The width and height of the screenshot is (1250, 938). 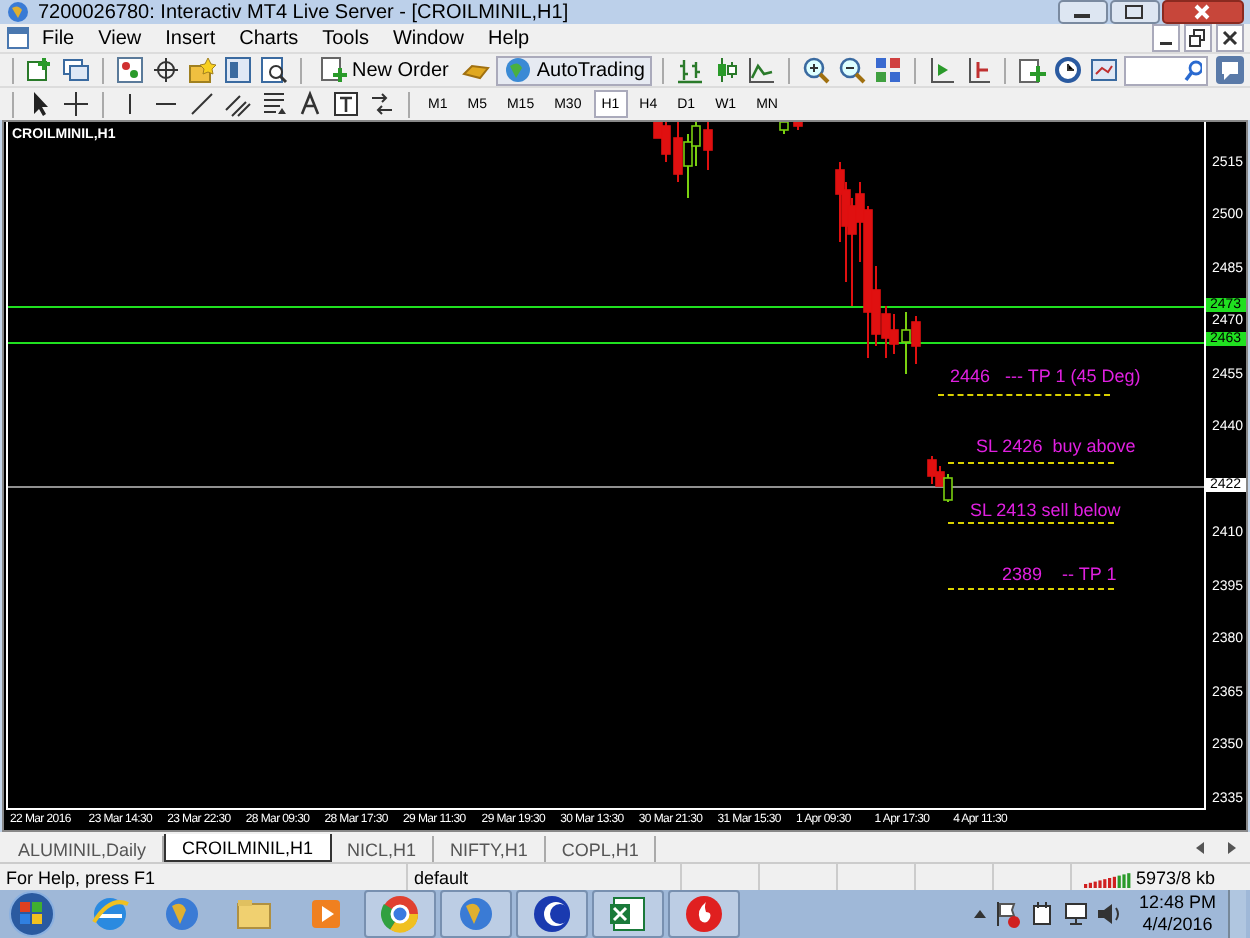 I want to click on search-icon, so click(x=1192, y=70).